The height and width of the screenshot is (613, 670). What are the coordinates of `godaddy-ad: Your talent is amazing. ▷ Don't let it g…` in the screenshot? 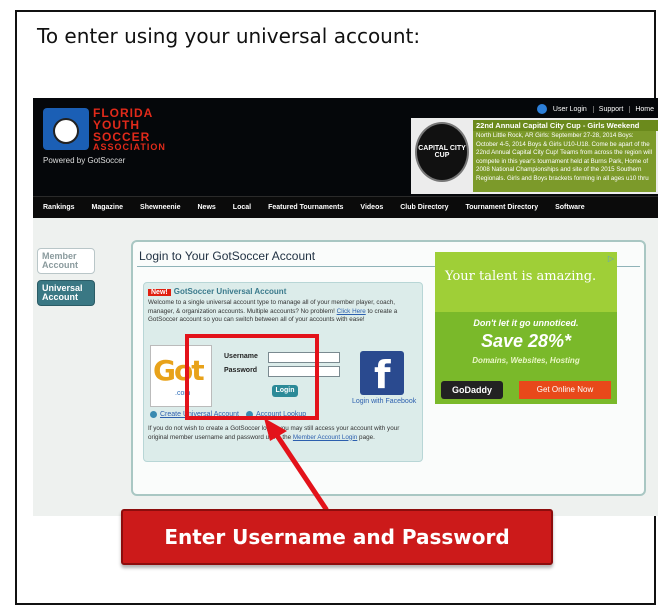 It's located at (526, 328).